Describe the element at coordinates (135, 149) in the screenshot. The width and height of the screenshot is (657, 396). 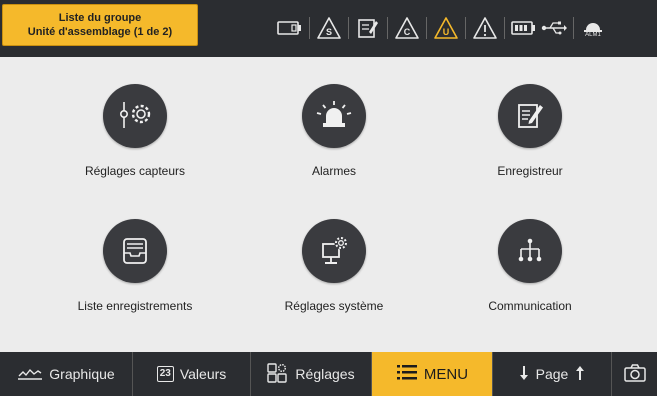
I see `menu-item-sensor-settings: Réglages capteurs` at that location.